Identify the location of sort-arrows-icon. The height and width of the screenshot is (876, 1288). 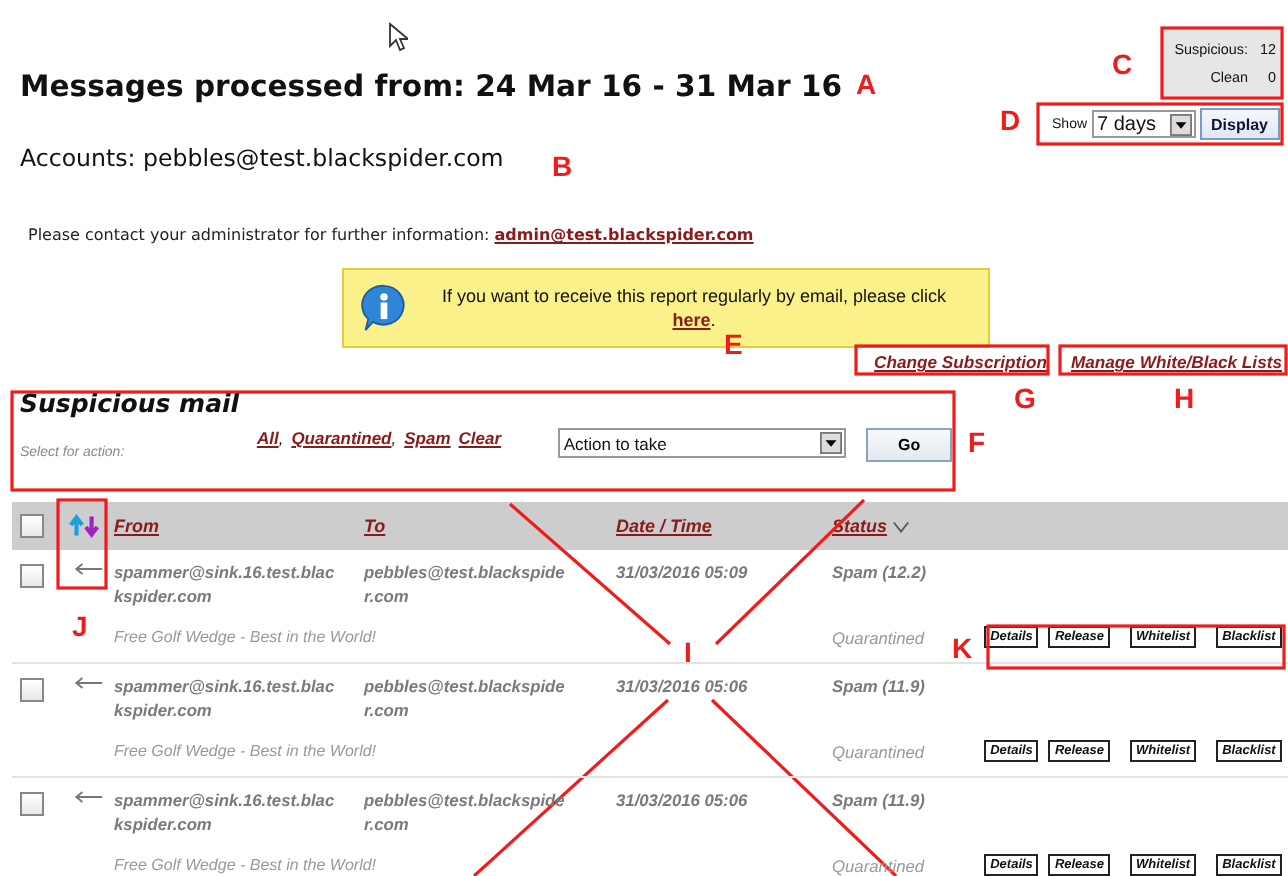
(85, 526).